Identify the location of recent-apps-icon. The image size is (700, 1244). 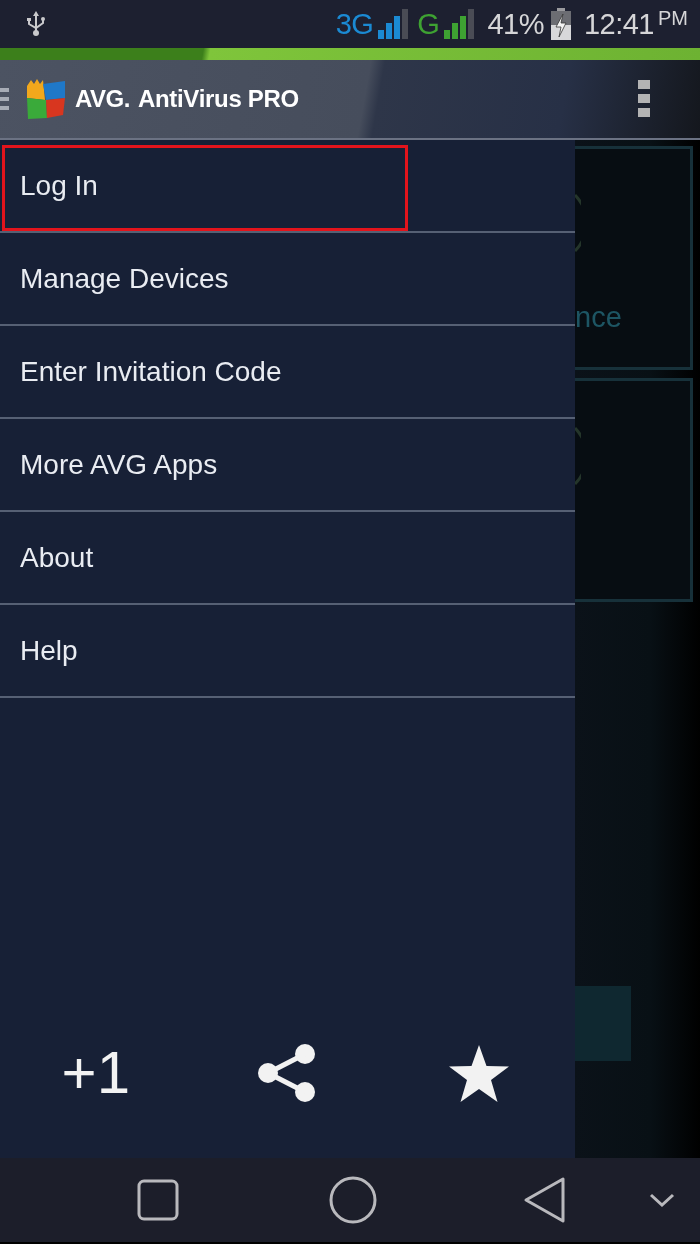
(158, 1200).